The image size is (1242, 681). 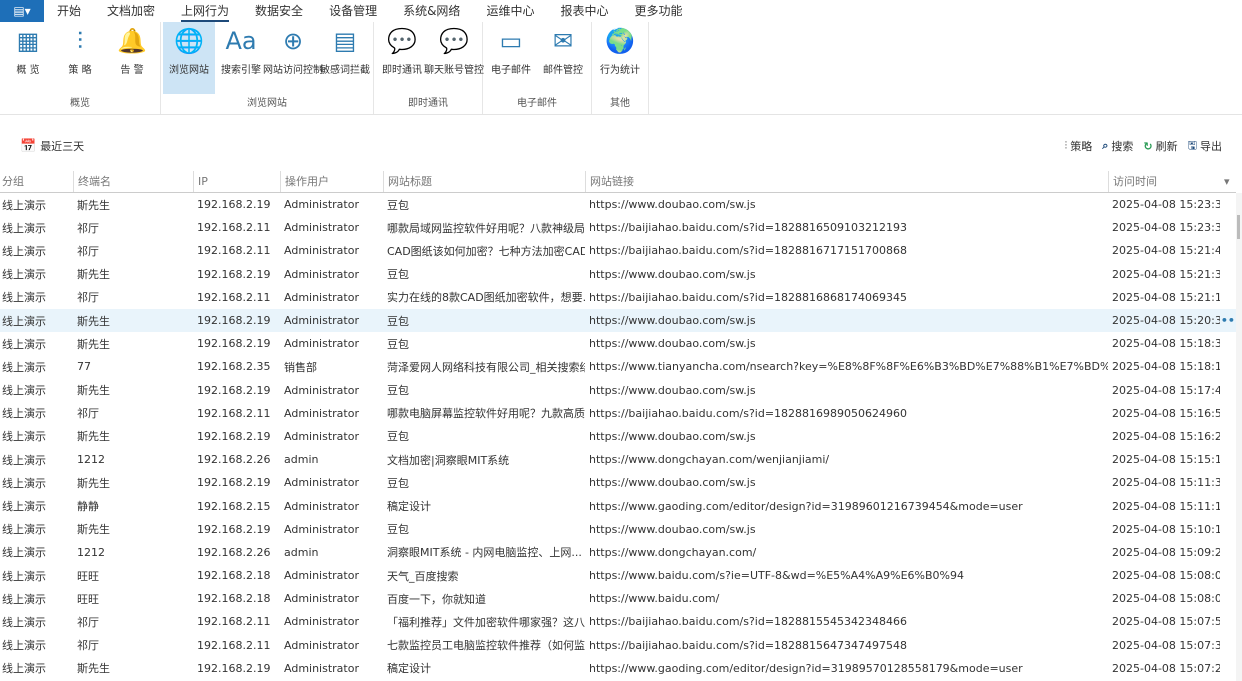 What do you see at coordinates (1117, 146) in the screenshot?
I see `search-button: ⌕ 搜索` at bounding box center [1117, 146].